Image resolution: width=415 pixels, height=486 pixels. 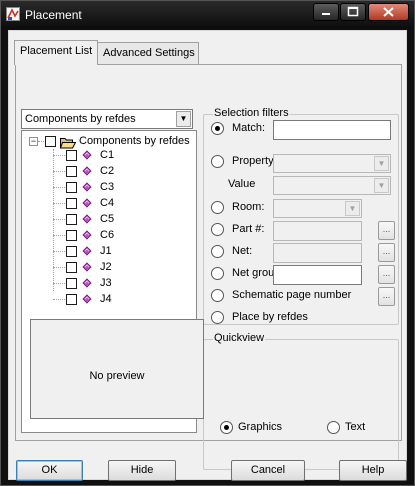 I want to click on match-label: Match:, so click(x=249, y=128).